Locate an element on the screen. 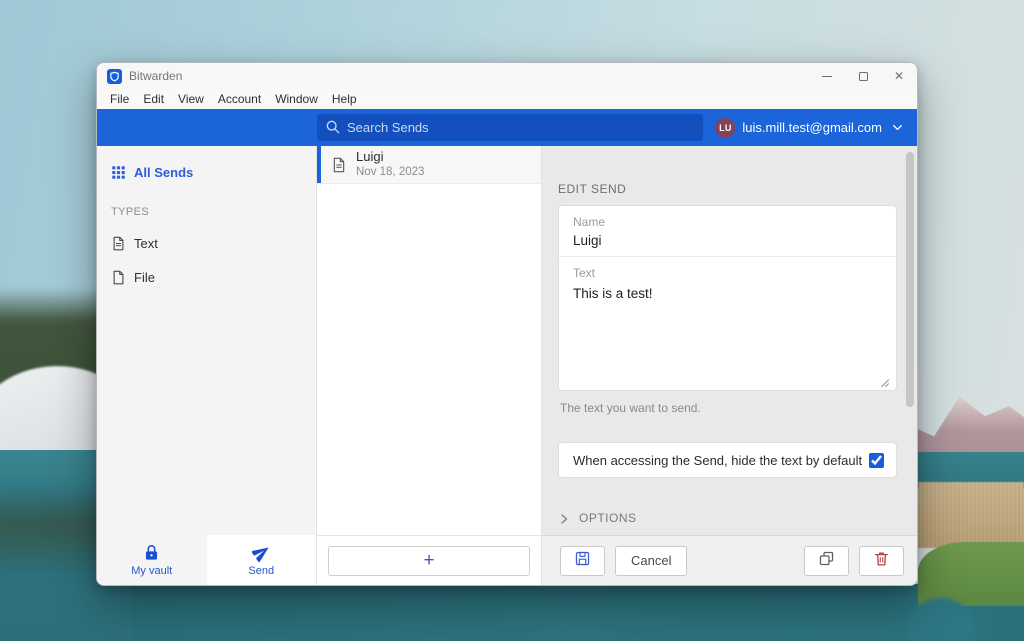 Image resolution: width=1024 pixels, height=641 pixels. name-input is located at coordinates (727, 240).